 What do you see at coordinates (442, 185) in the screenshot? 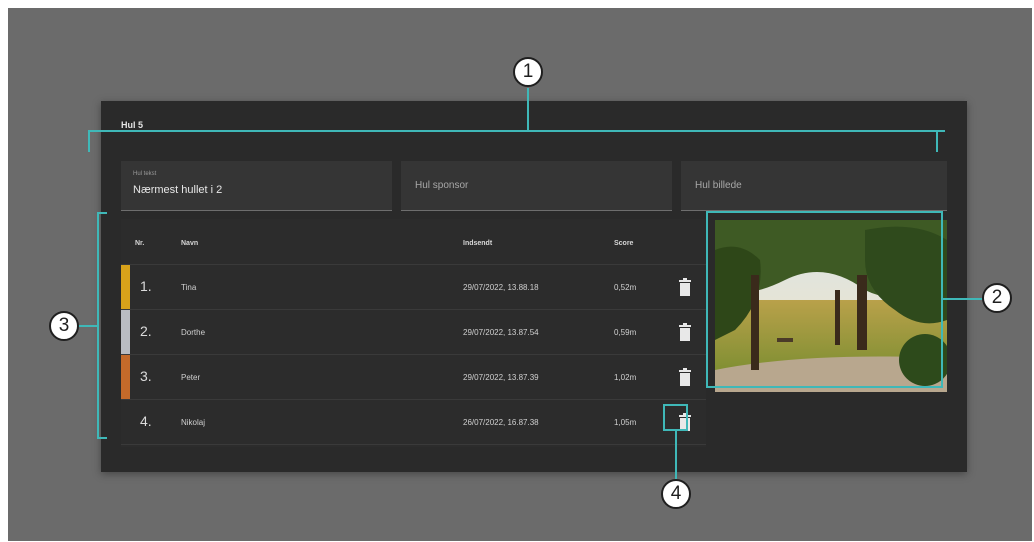
I see `hole-sponsor-placeholder: Hul sponsor` at bounding box center [442, 185].